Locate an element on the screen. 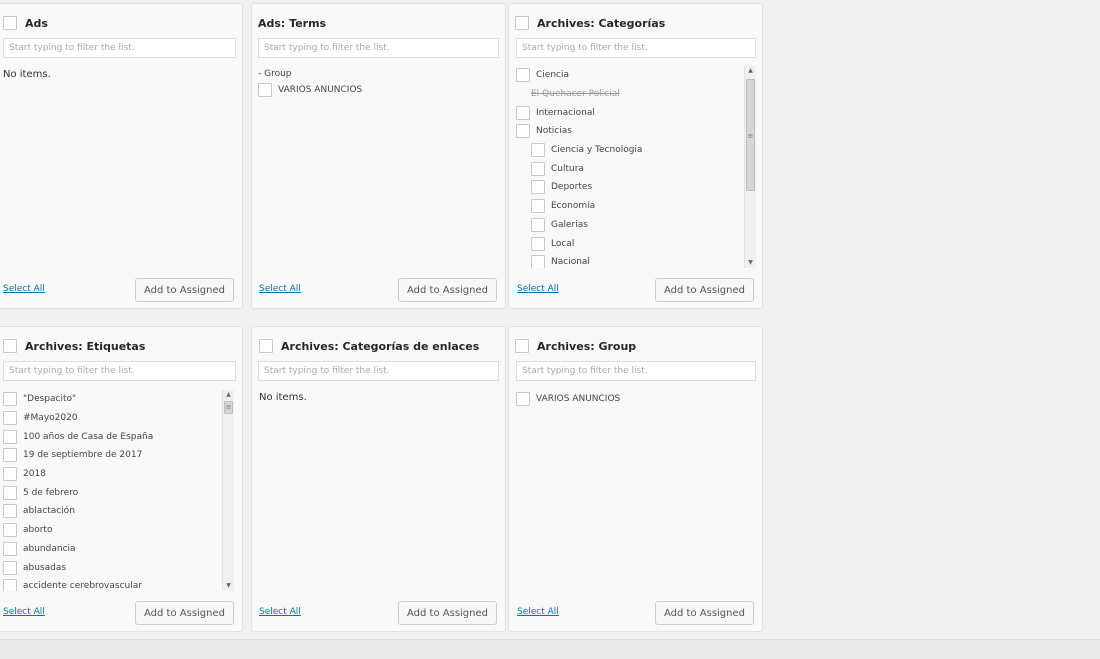 The width and height of the screenshot is (1100, 659). item-label: Local is located at coordinates (563, 243).